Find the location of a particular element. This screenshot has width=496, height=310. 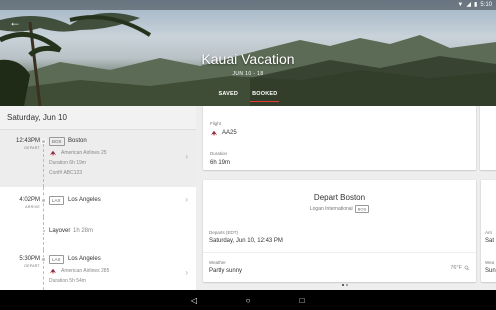

duration-value: 6h 19m is located at coordinates (220, 163).